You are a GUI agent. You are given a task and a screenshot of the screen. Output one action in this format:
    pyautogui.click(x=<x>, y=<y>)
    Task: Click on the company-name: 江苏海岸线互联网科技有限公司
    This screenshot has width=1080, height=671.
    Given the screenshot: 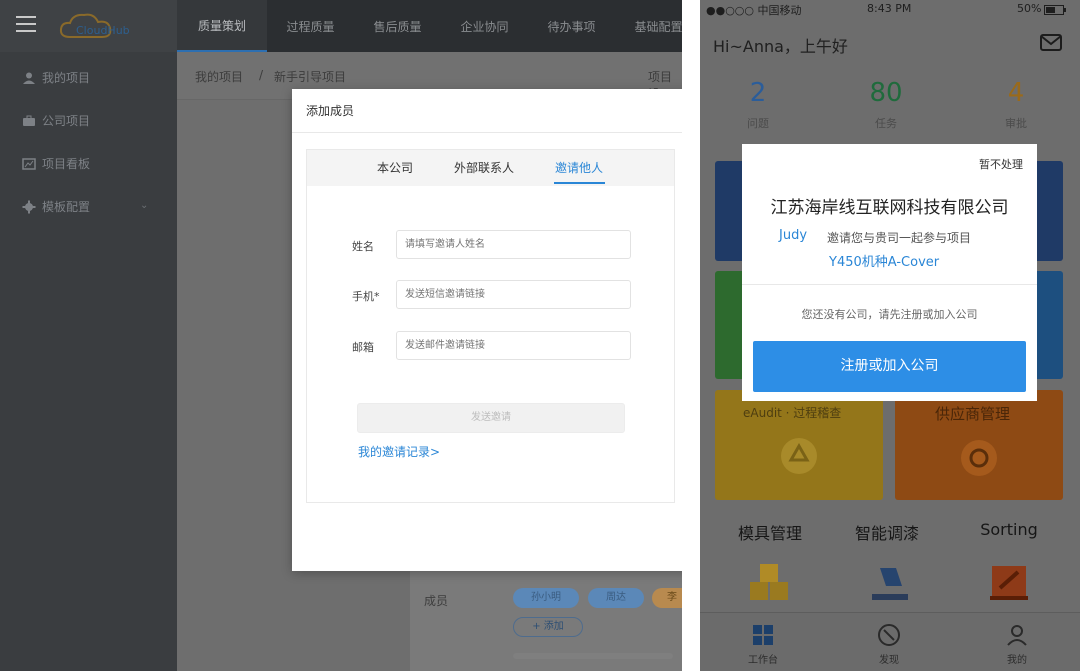 What is the action you would take?
    pyautogui.click(x=889, y=208)
    